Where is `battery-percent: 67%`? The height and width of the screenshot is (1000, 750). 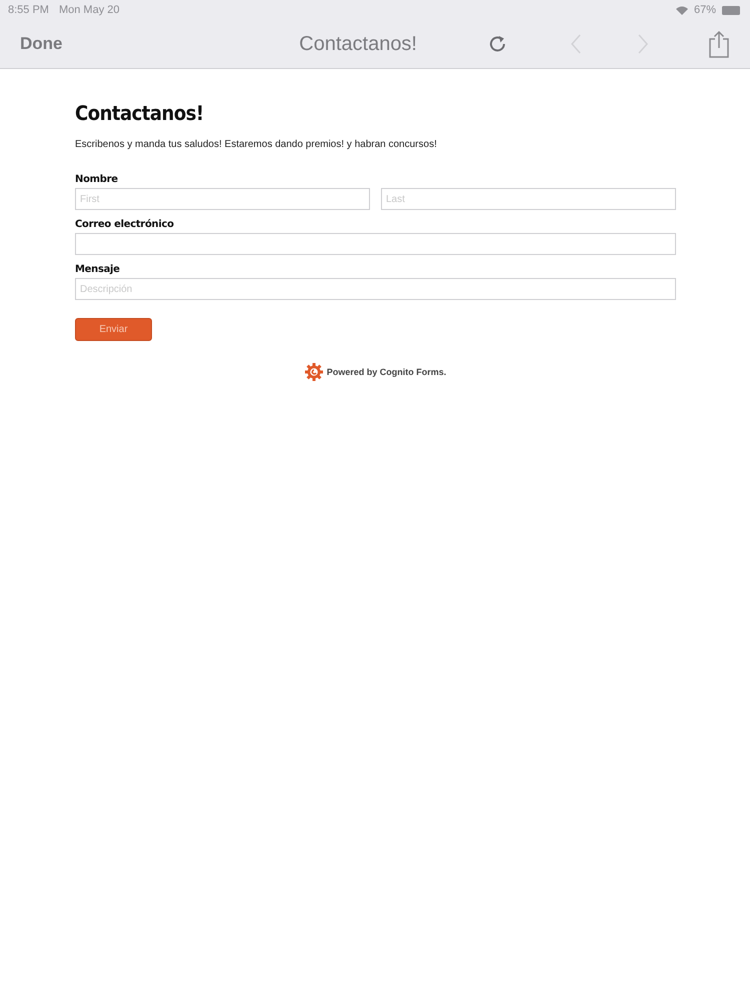 battery-percent: 67% is located at coordinates (705, 10).